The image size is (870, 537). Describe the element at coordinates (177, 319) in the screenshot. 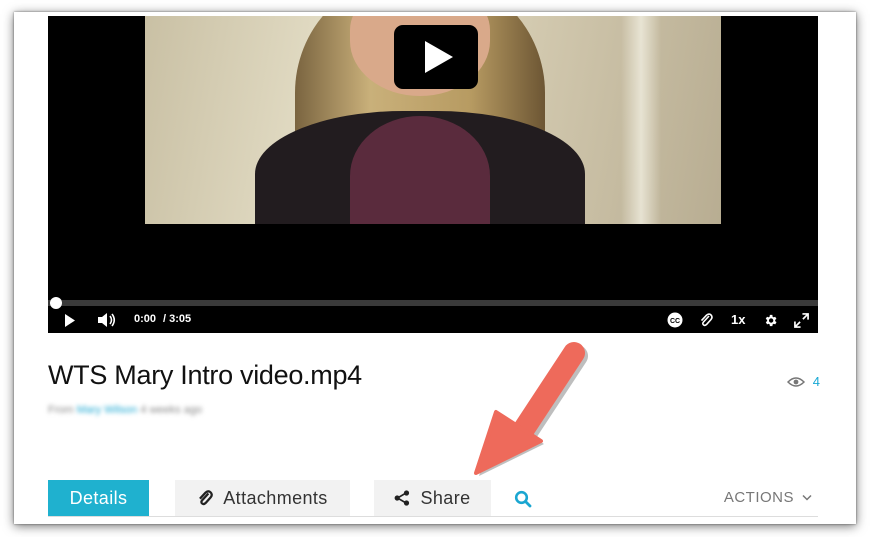

I see `duration: / 3:05` at that location.